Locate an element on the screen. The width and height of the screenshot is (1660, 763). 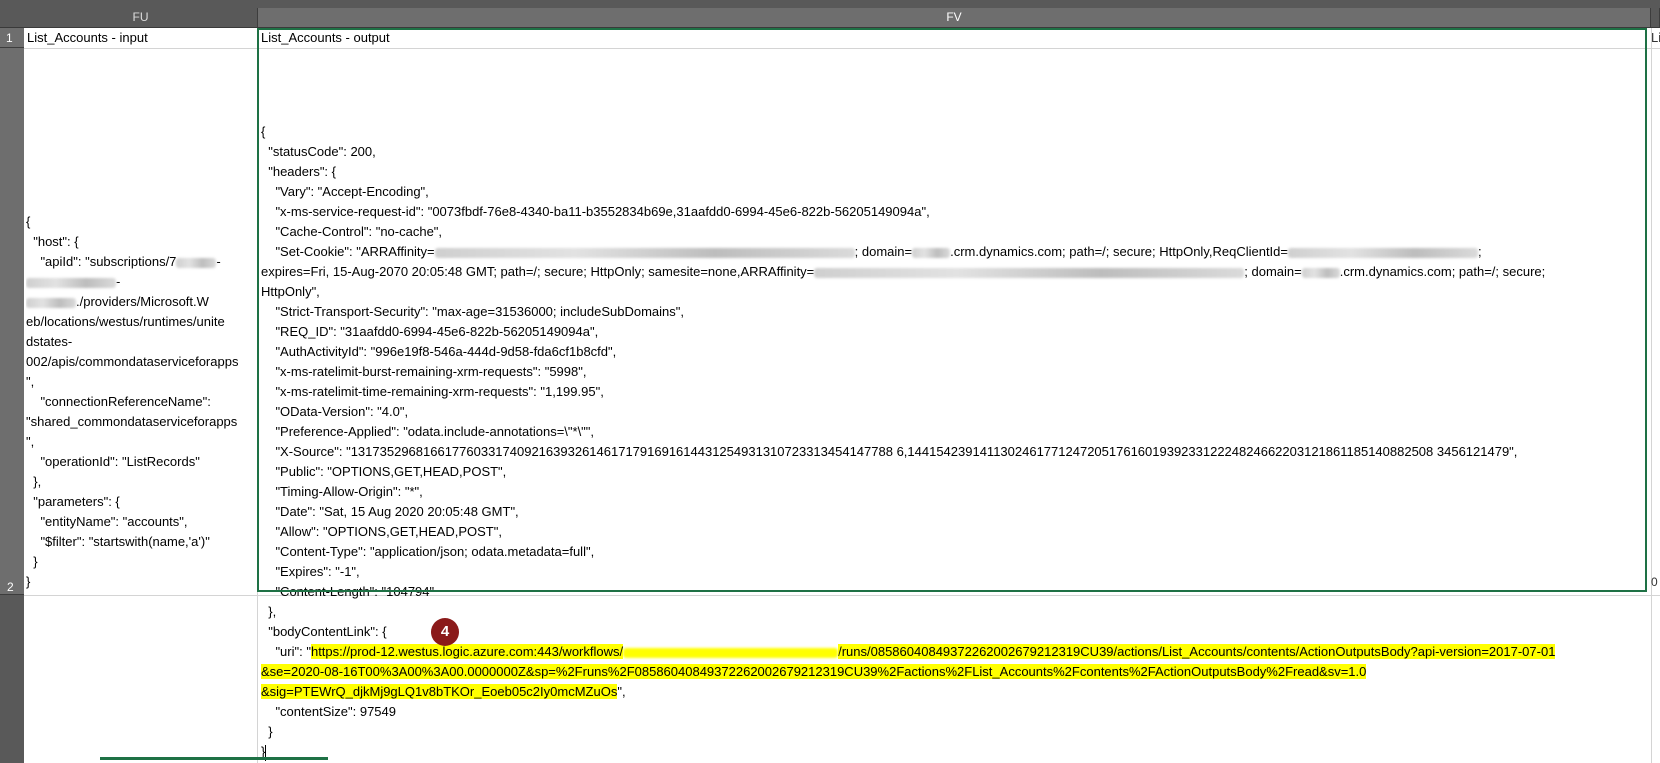
json-line: "Timing-Allow-Origin": "*", is located at coordinates (342, 491).